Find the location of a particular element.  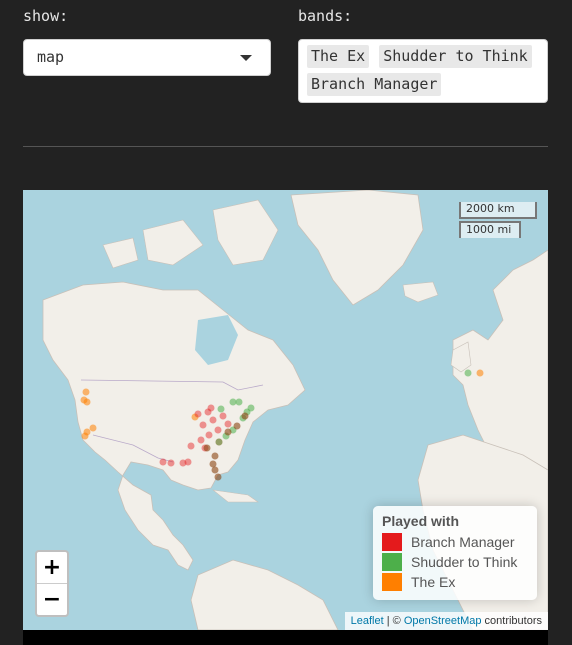

attribution: Leaflet | © OpenStreetMap contributors is located at coordinates (446, 621).